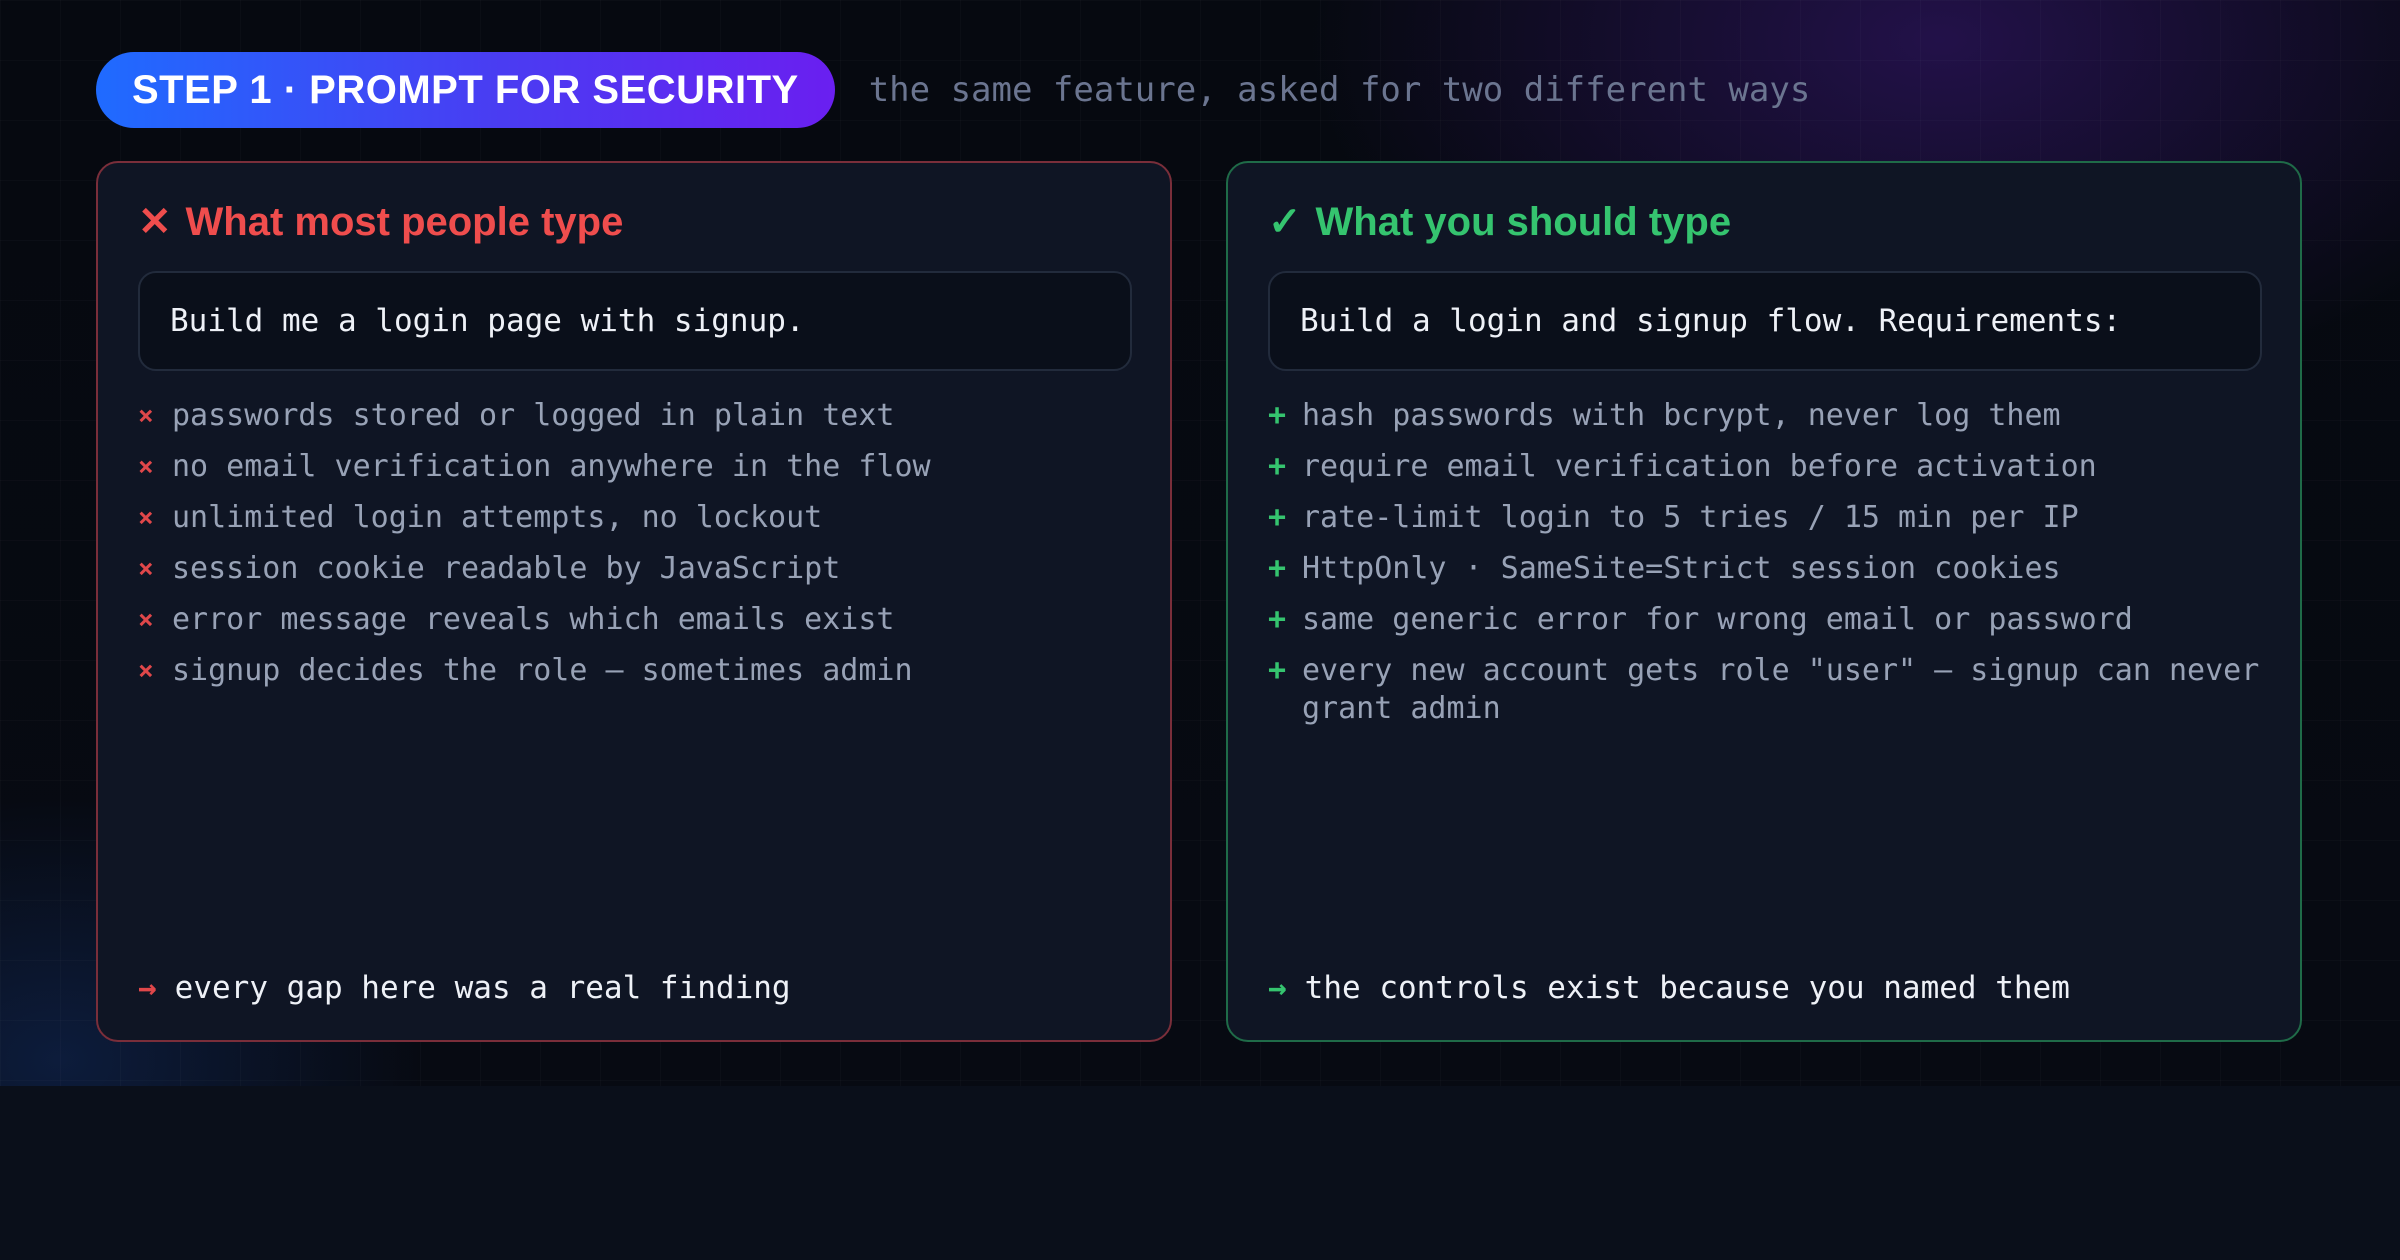  What do you see at coordinates (482, 988) in the screenshot?
I see `bad-footer-text: every gap here was a real finding` at bounding box center [482, 988].